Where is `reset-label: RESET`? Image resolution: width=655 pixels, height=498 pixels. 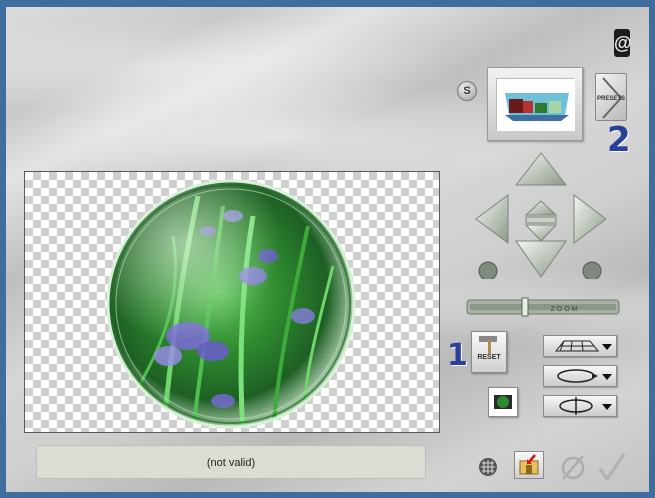 reset-label: RESET is located at coordinates (489, 357).